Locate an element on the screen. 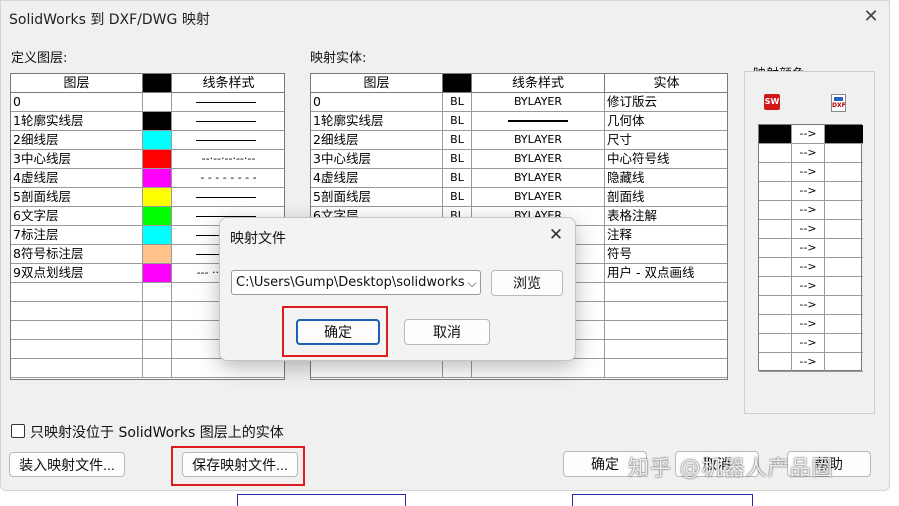  browse-button: 浏览 is located at coordinates (527, 283).